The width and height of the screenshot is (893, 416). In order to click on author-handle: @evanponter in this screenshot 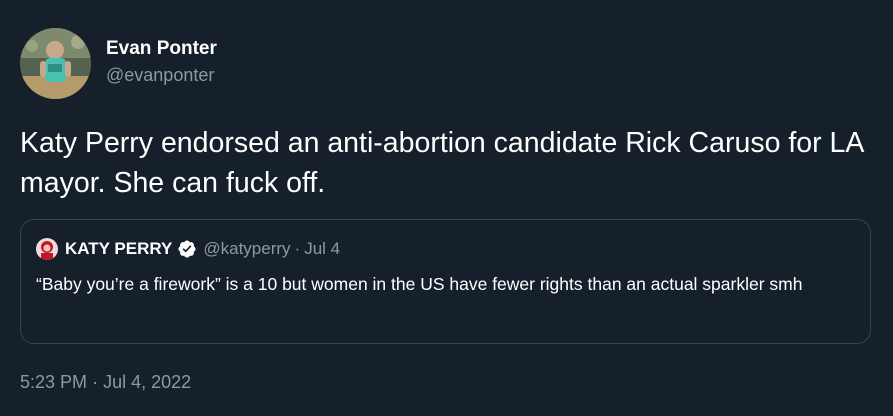, I will do `click(161, 75)`.